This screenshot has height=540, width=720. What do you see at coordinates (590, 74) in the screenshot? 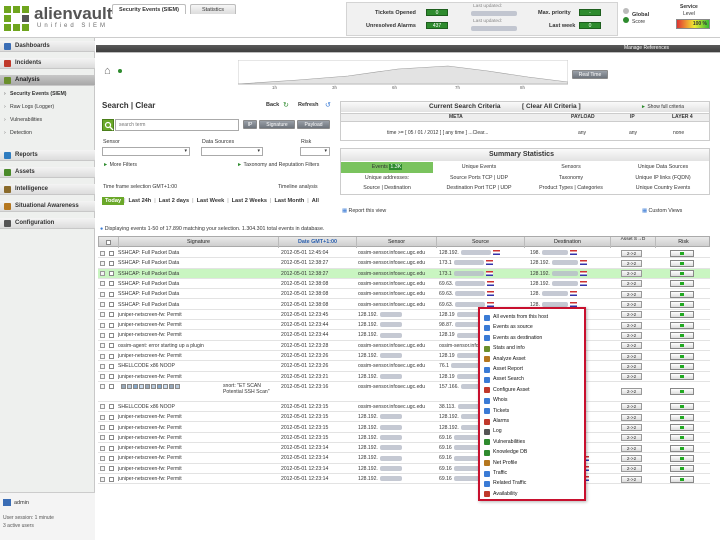
I see `real-time-button: Real Time` at bounding box center [590, 74].